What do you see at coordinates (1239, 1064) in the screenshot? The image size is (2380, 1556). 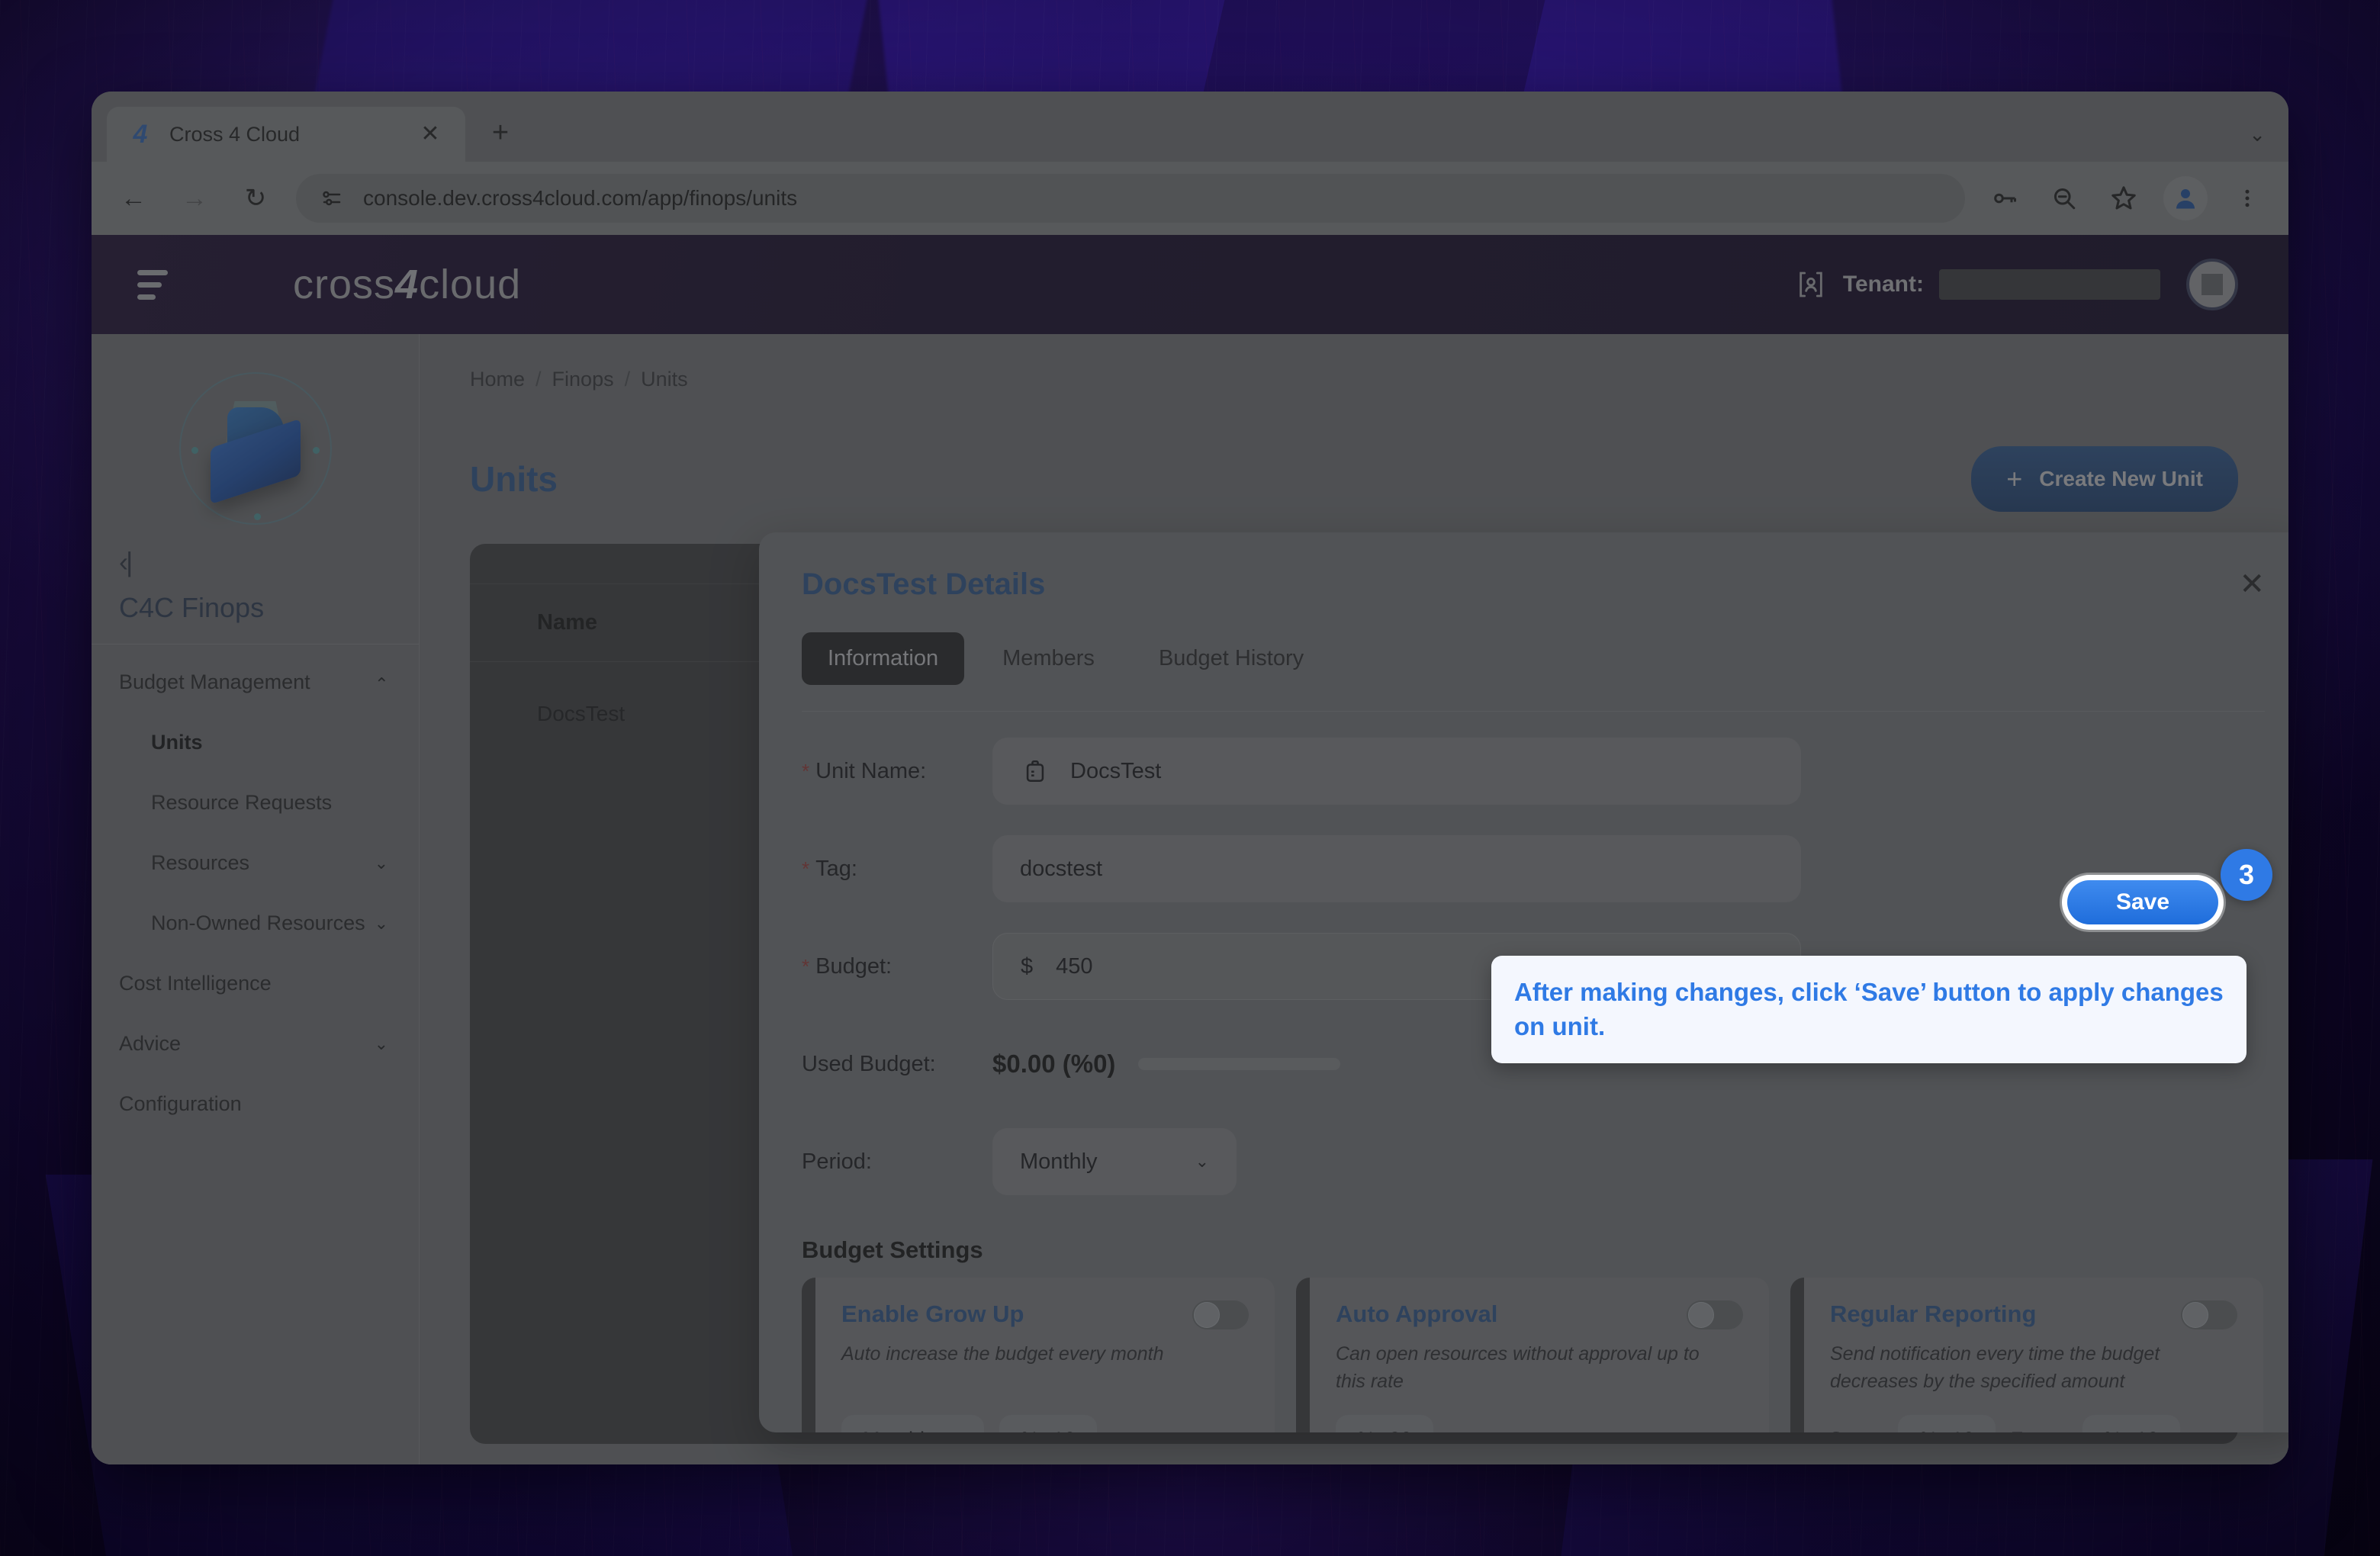 I see `used-budget-progress-bar` at bounding box center [1239, 1064].